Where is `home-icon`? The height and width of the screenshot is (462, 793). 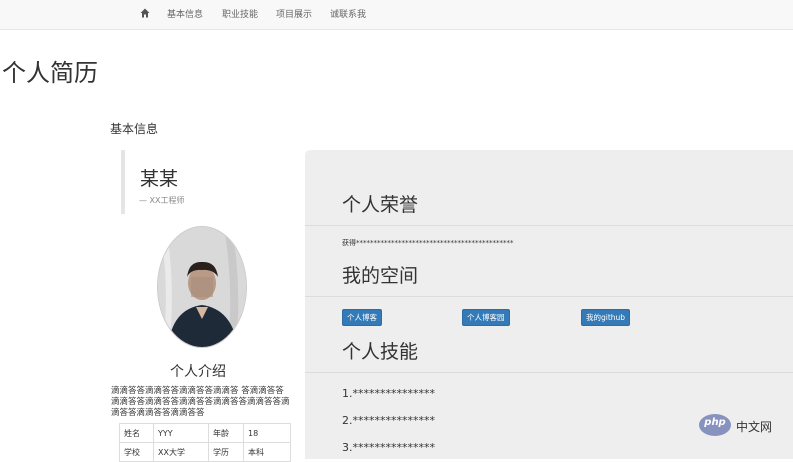 home-icon is located at coordinates (145, 13).